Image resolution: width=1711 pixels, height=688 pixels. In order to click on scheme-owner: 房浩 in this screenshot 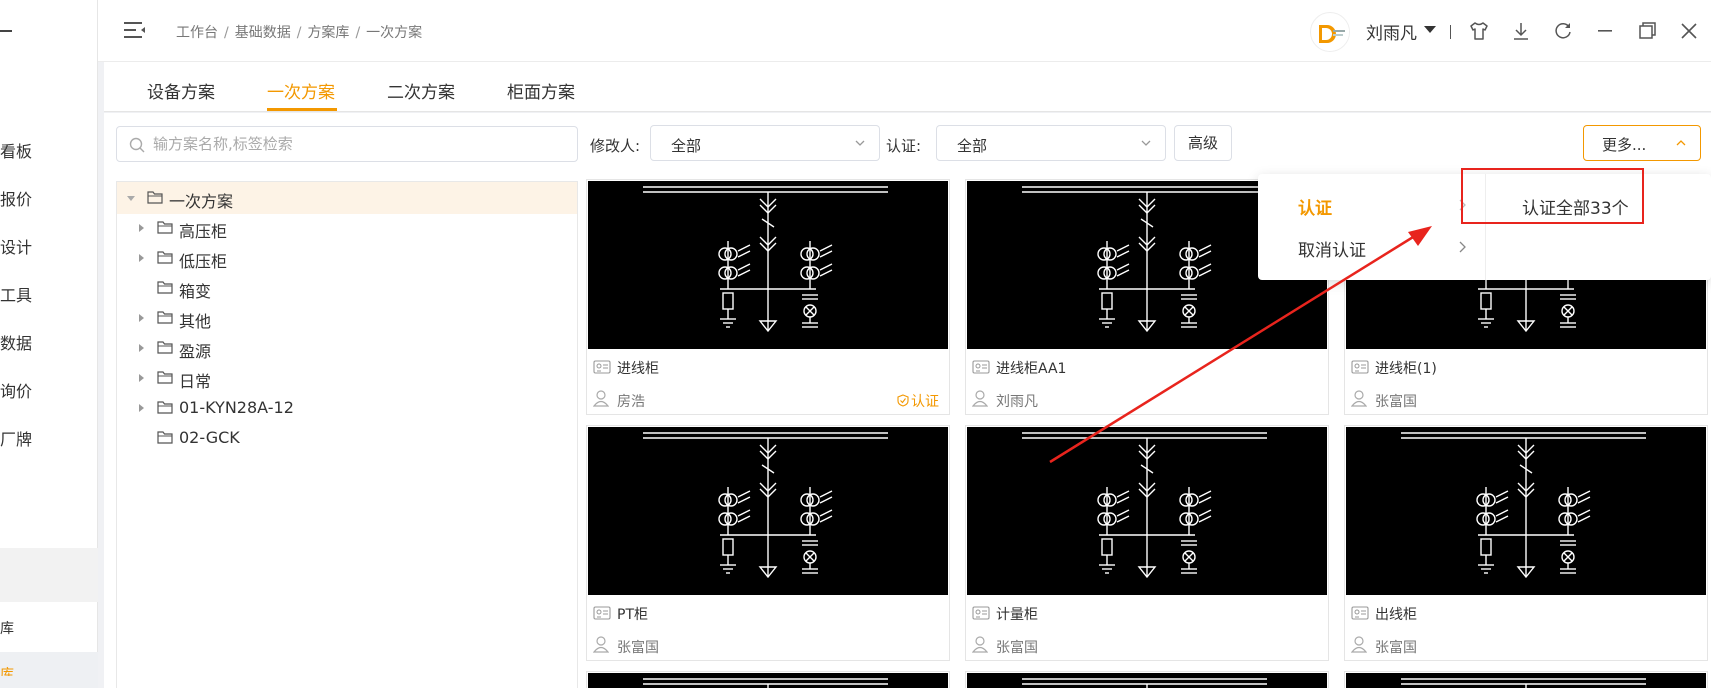, I will do `click(631, 402)`.